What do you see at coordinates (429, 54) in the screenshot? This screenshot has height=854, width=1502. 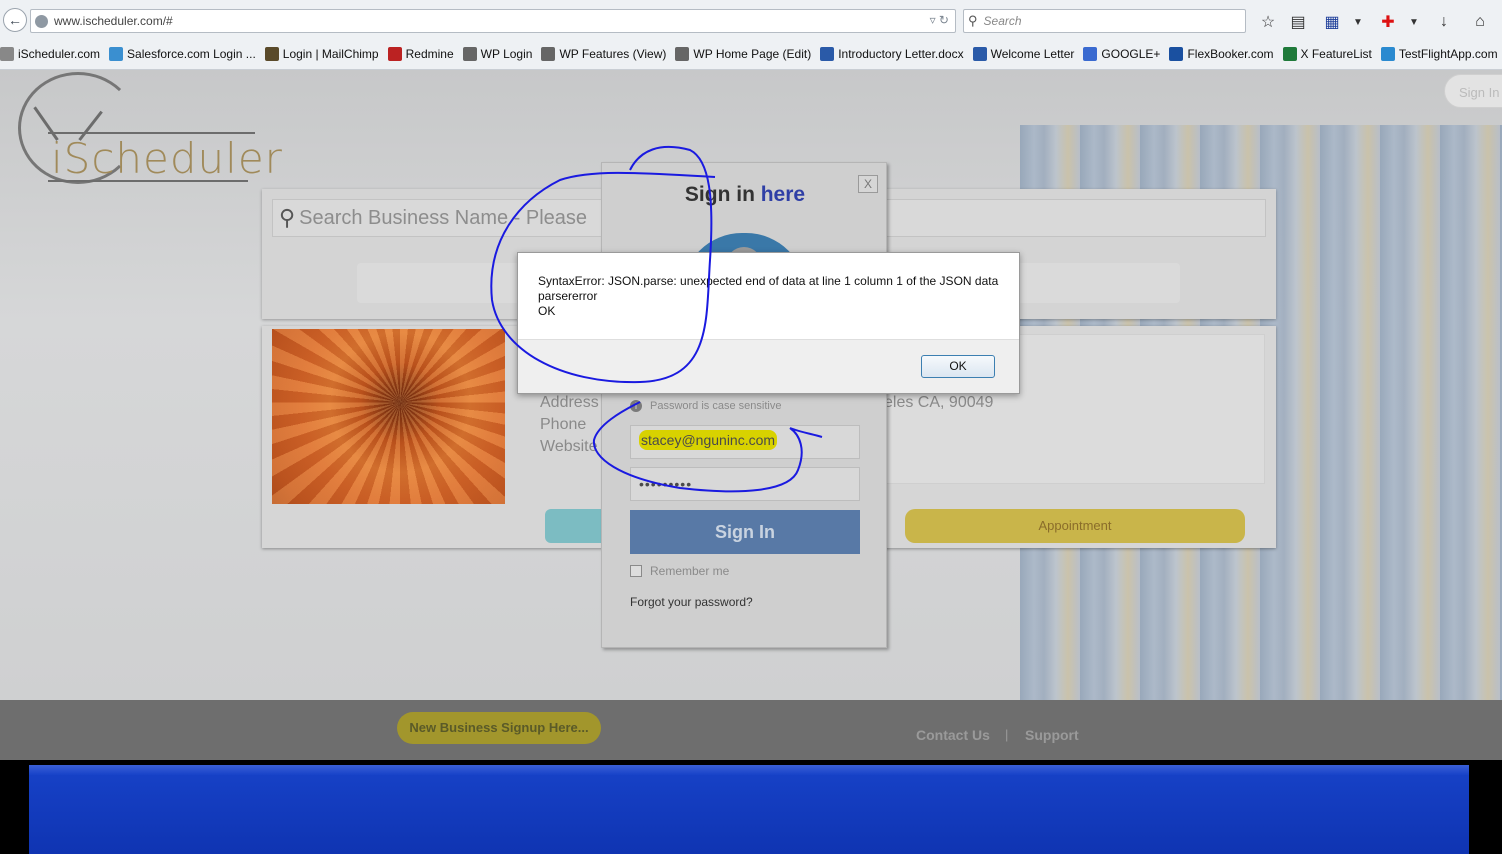 I see `bookmark-label: Redmine` at bounding box center [429, 54].